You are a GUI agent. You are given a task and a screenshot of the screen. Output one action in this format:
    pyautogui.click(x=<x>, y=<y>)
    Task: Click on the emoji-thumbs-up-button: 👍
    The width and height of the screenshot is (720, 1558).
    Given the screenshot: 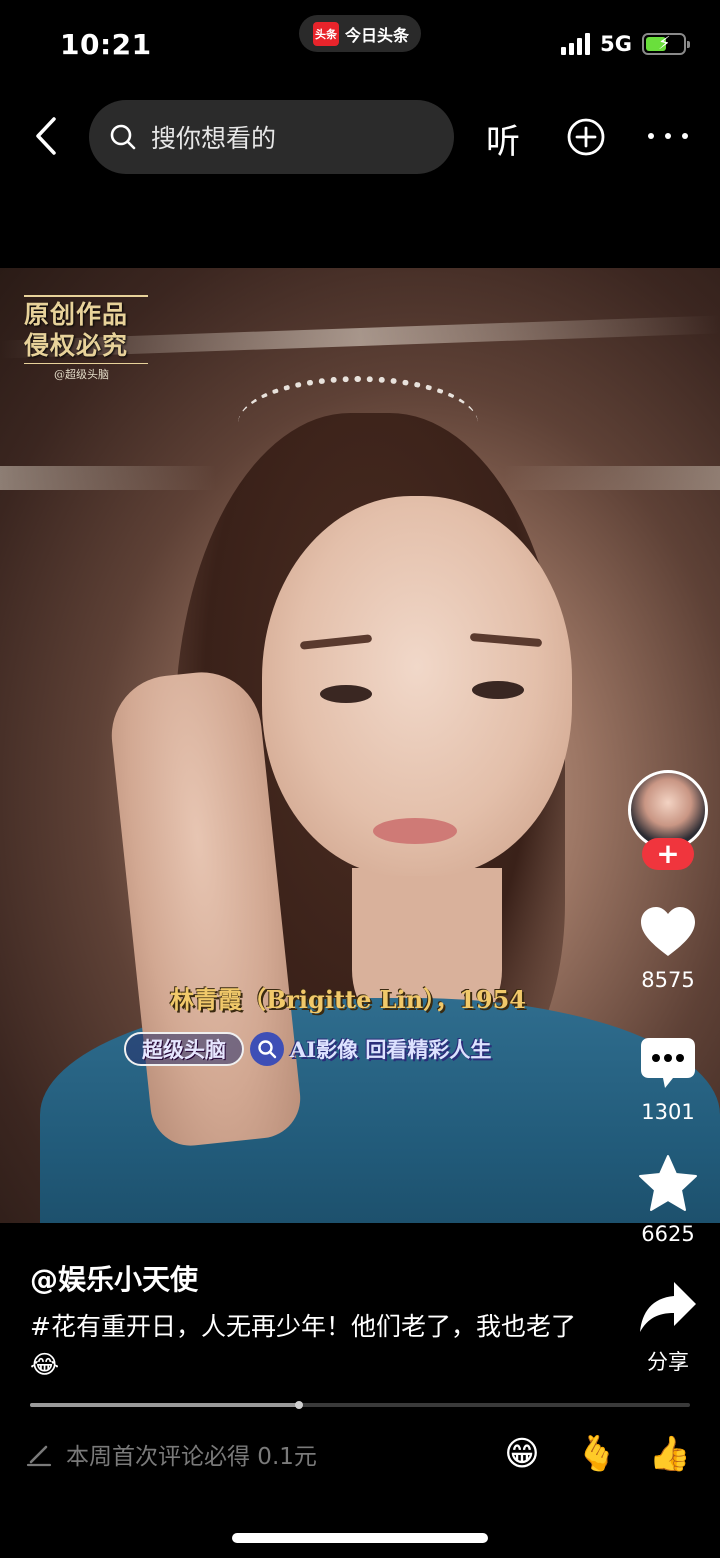 What is the action you would take?
    pyautogui.click(x=670, y=1454)
    